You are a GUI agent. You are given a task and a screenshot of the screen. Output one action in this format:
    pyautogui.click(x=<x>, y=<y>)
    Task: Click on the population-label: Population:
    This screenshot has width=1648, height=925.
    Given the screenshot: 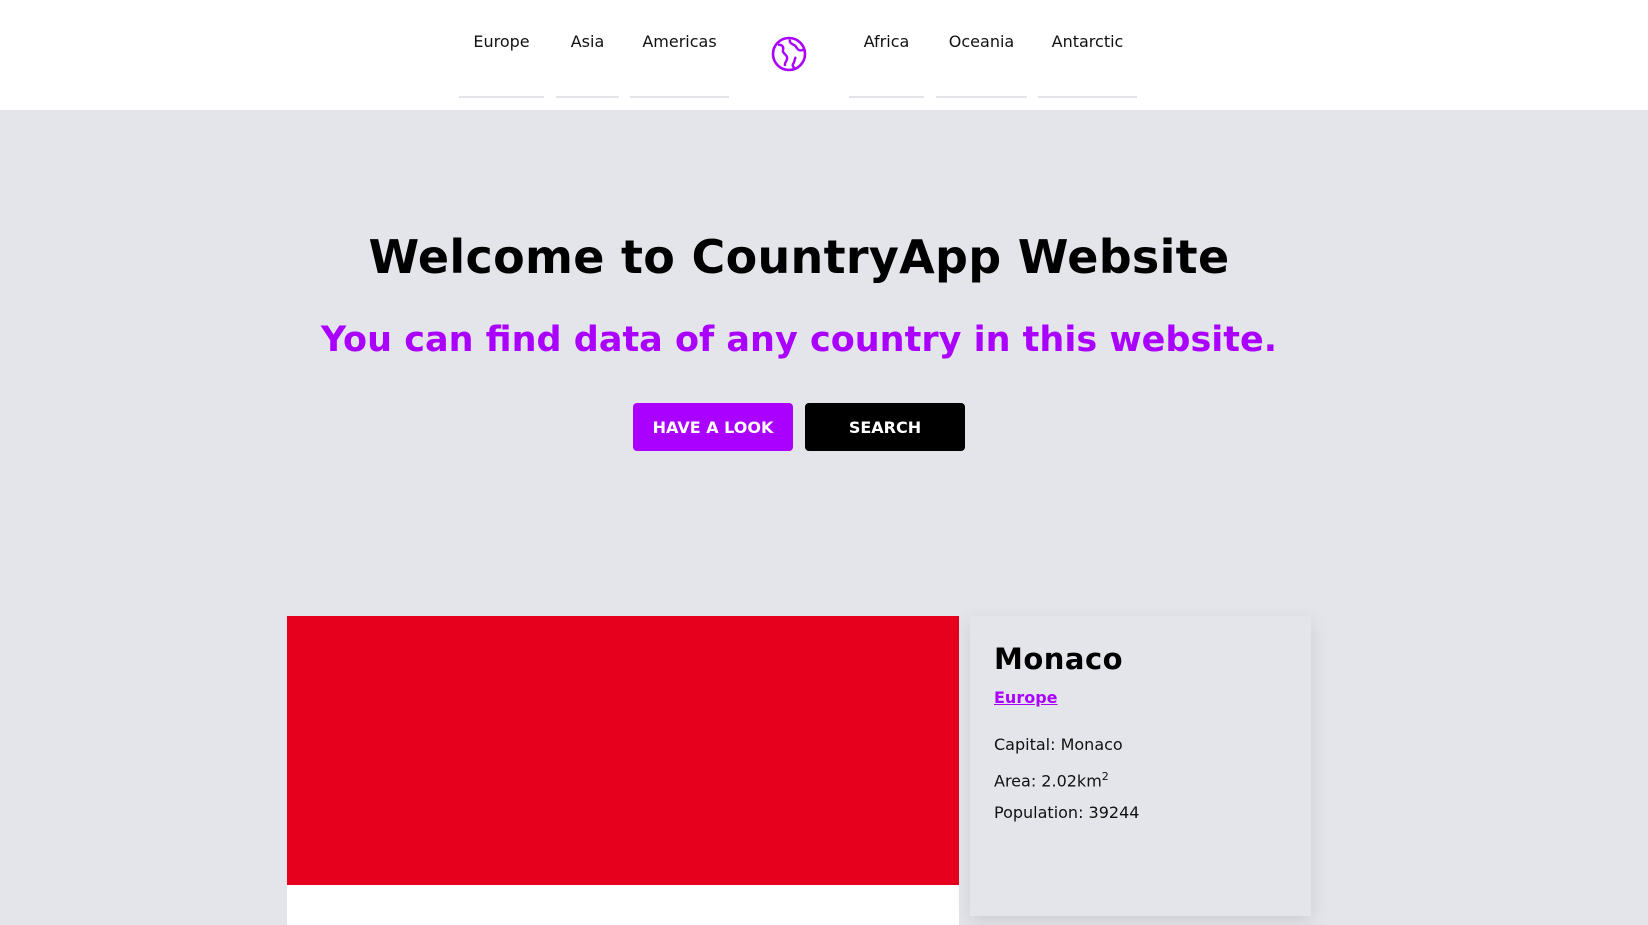 What is the action you would take?
    pyautogui.click(x=1041, y=813)
    